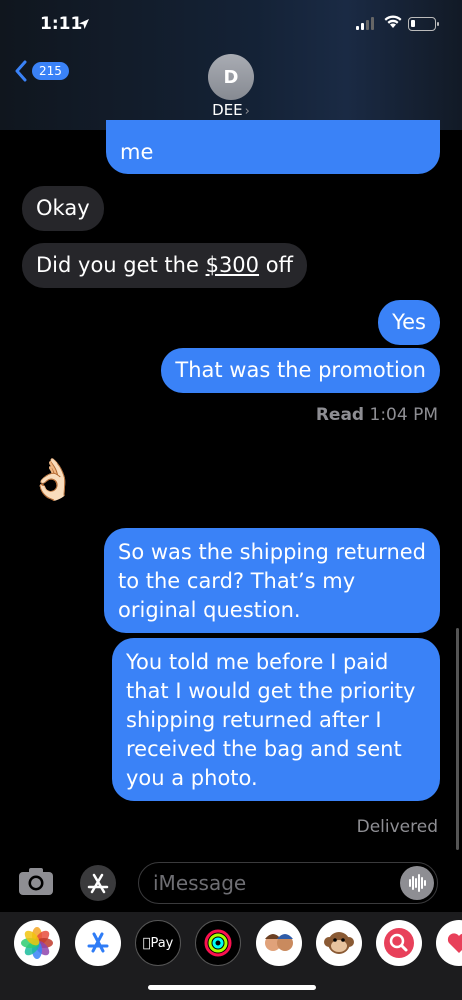 Image resolution: width=462 pixels, height=1000 pixels. Describe the element at coordinates (36, 881) in the screenshot. I see `camera-icon` at that location.